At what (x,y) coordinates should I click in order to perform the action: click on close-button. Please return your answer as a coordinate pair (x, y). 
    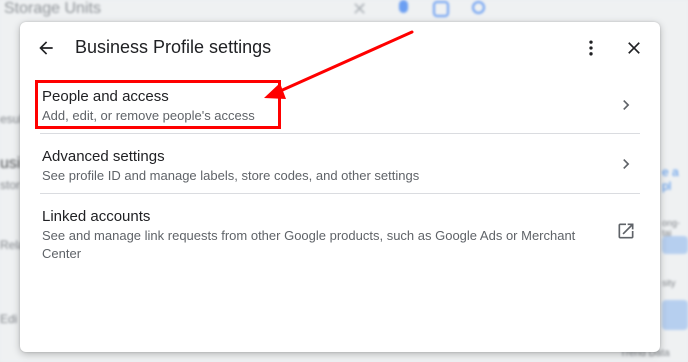
    Looking at the image, I should click on (634, 48).